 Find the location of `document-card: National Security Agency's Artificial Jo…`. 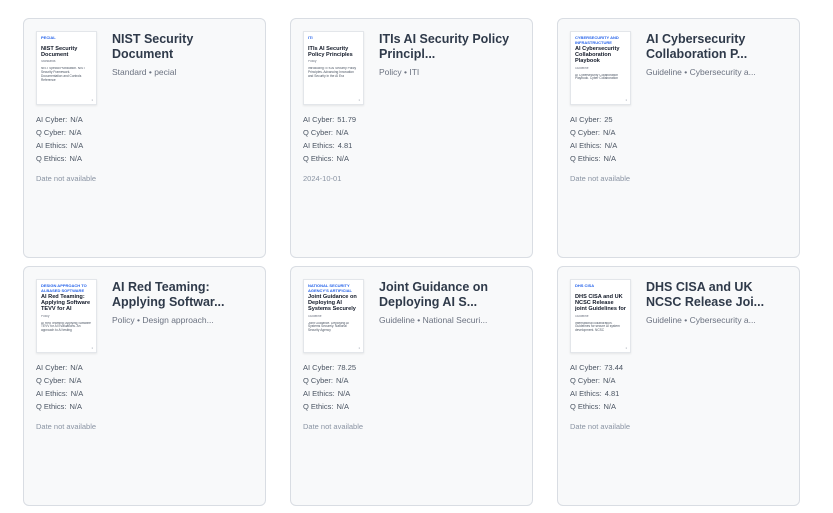

document-card: National Security Agency's Artificial Jo… is located at coordinates (411, 386).